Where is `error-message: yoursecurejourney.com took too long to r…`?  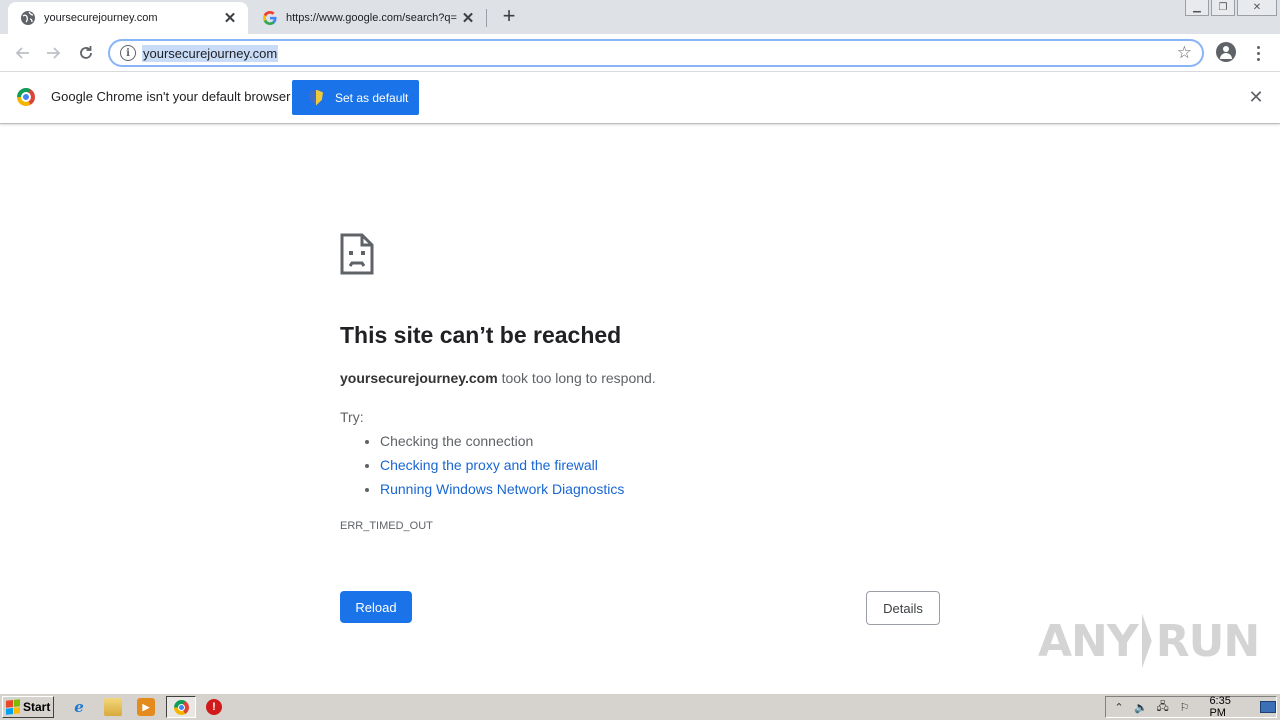 error-message: yoursecurejourney.com took too long to r… is located at coordinates (498, 378).